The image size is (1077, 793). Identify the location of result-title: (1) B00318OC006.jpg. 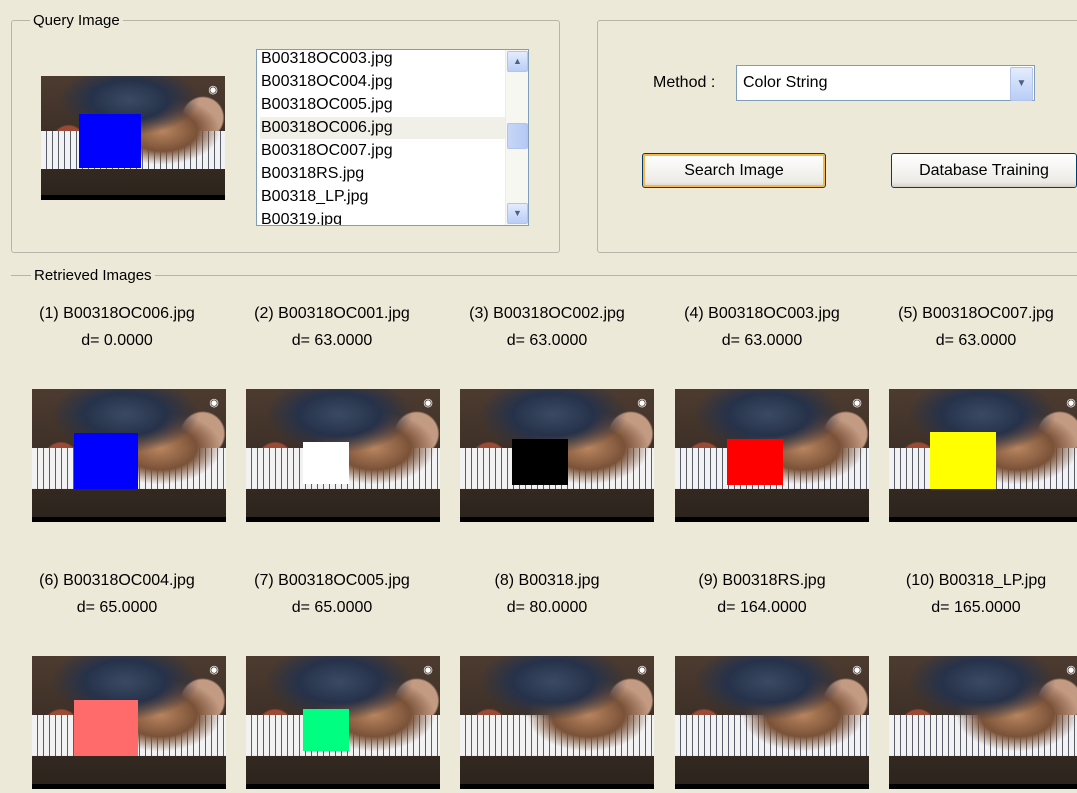
(117, 313).